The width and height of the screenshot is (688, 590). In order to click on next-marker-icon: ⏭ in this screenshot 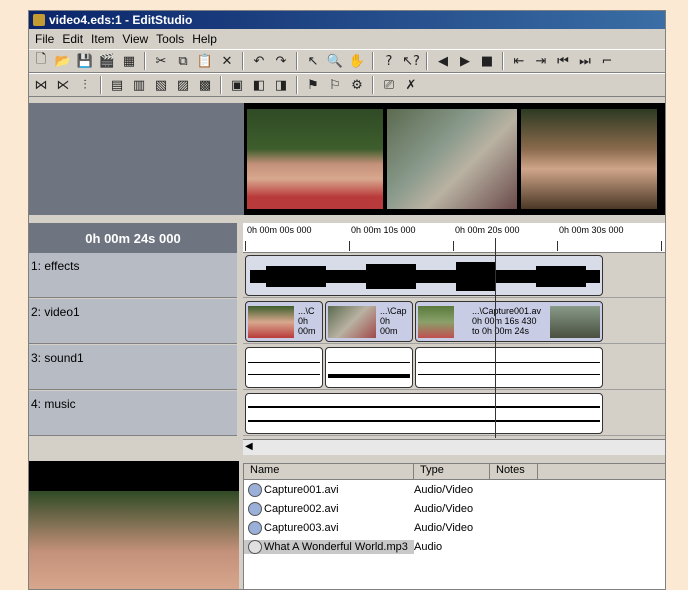, I will do `click(585, 61)`.